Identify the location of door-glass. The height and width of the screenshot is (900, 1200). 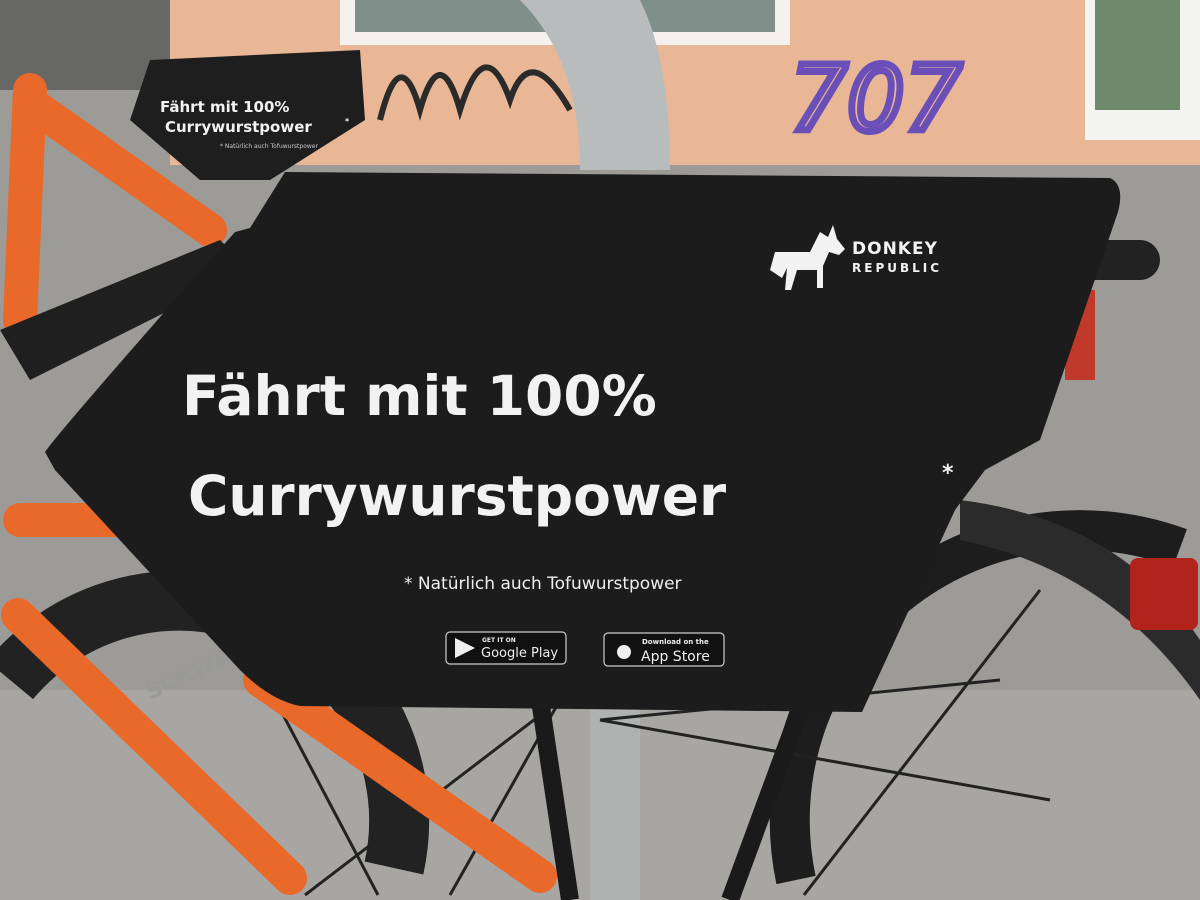
(1137, 55).